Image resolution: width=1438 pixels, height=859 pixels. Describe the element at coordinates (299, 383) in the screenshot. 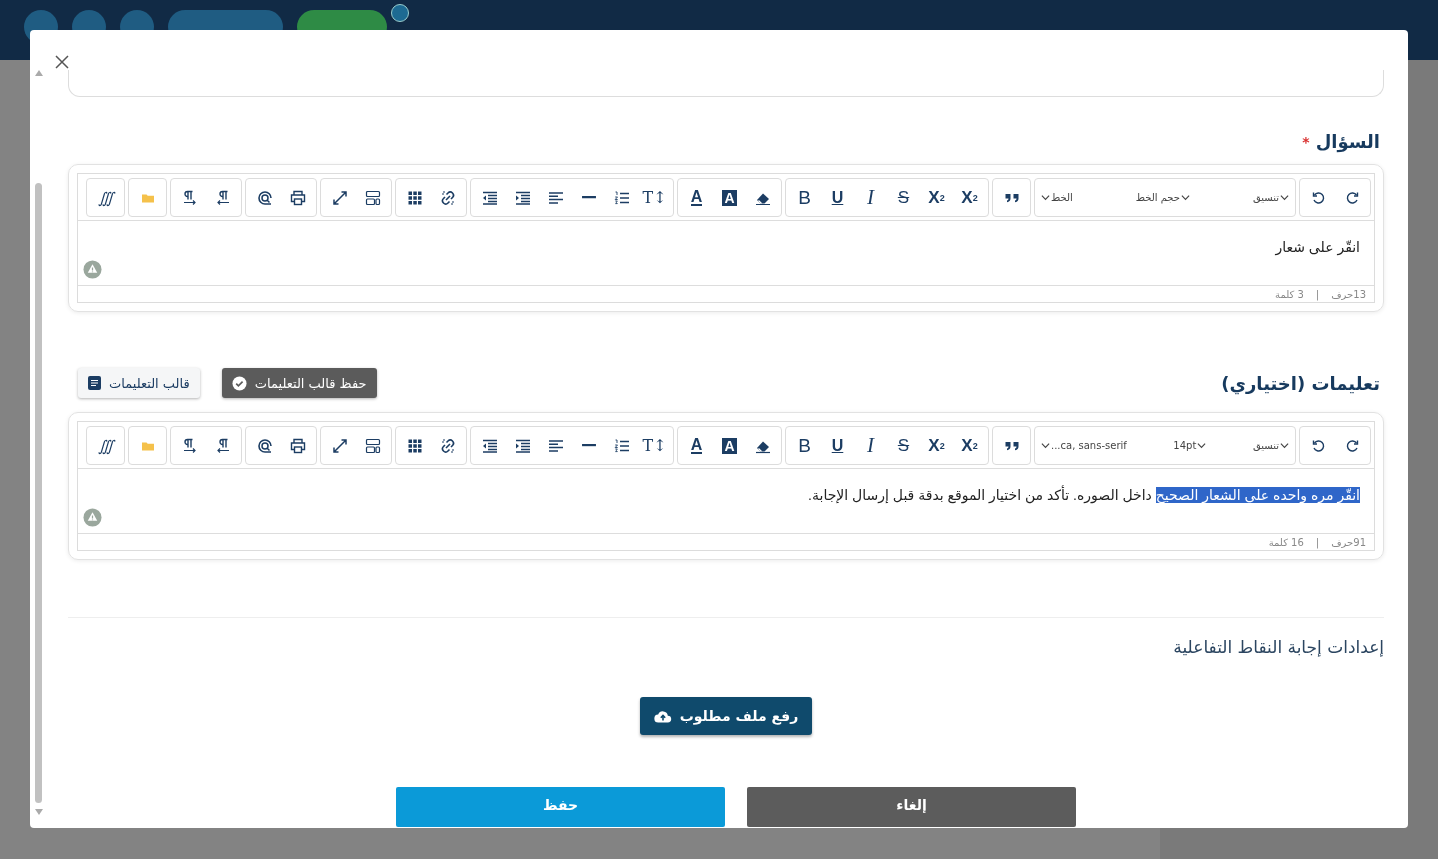

I see `save-template-button: حفظ قالب التعليمات` at that location.